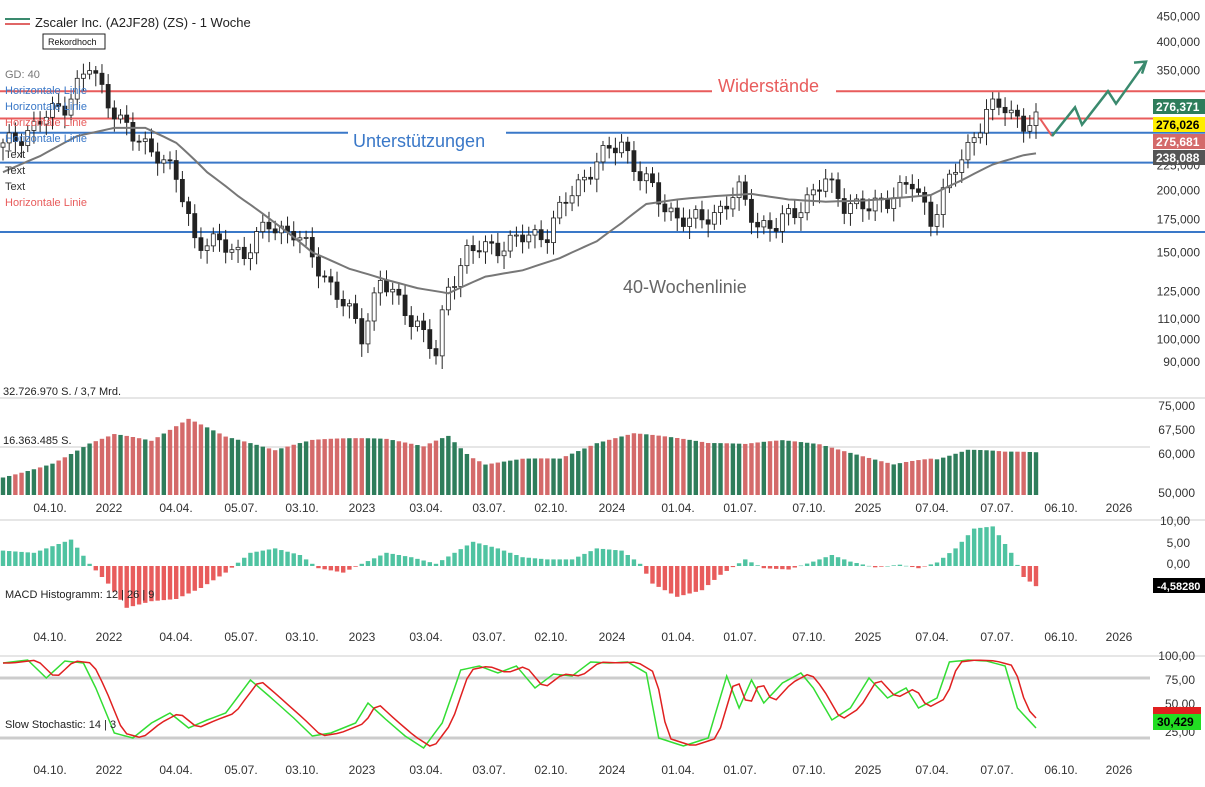 This screenshot has height=787, width=1205. Describe the element at coordinates (419, 141) in the screenshot. I see `support-label: Unterstützungen` at that location.